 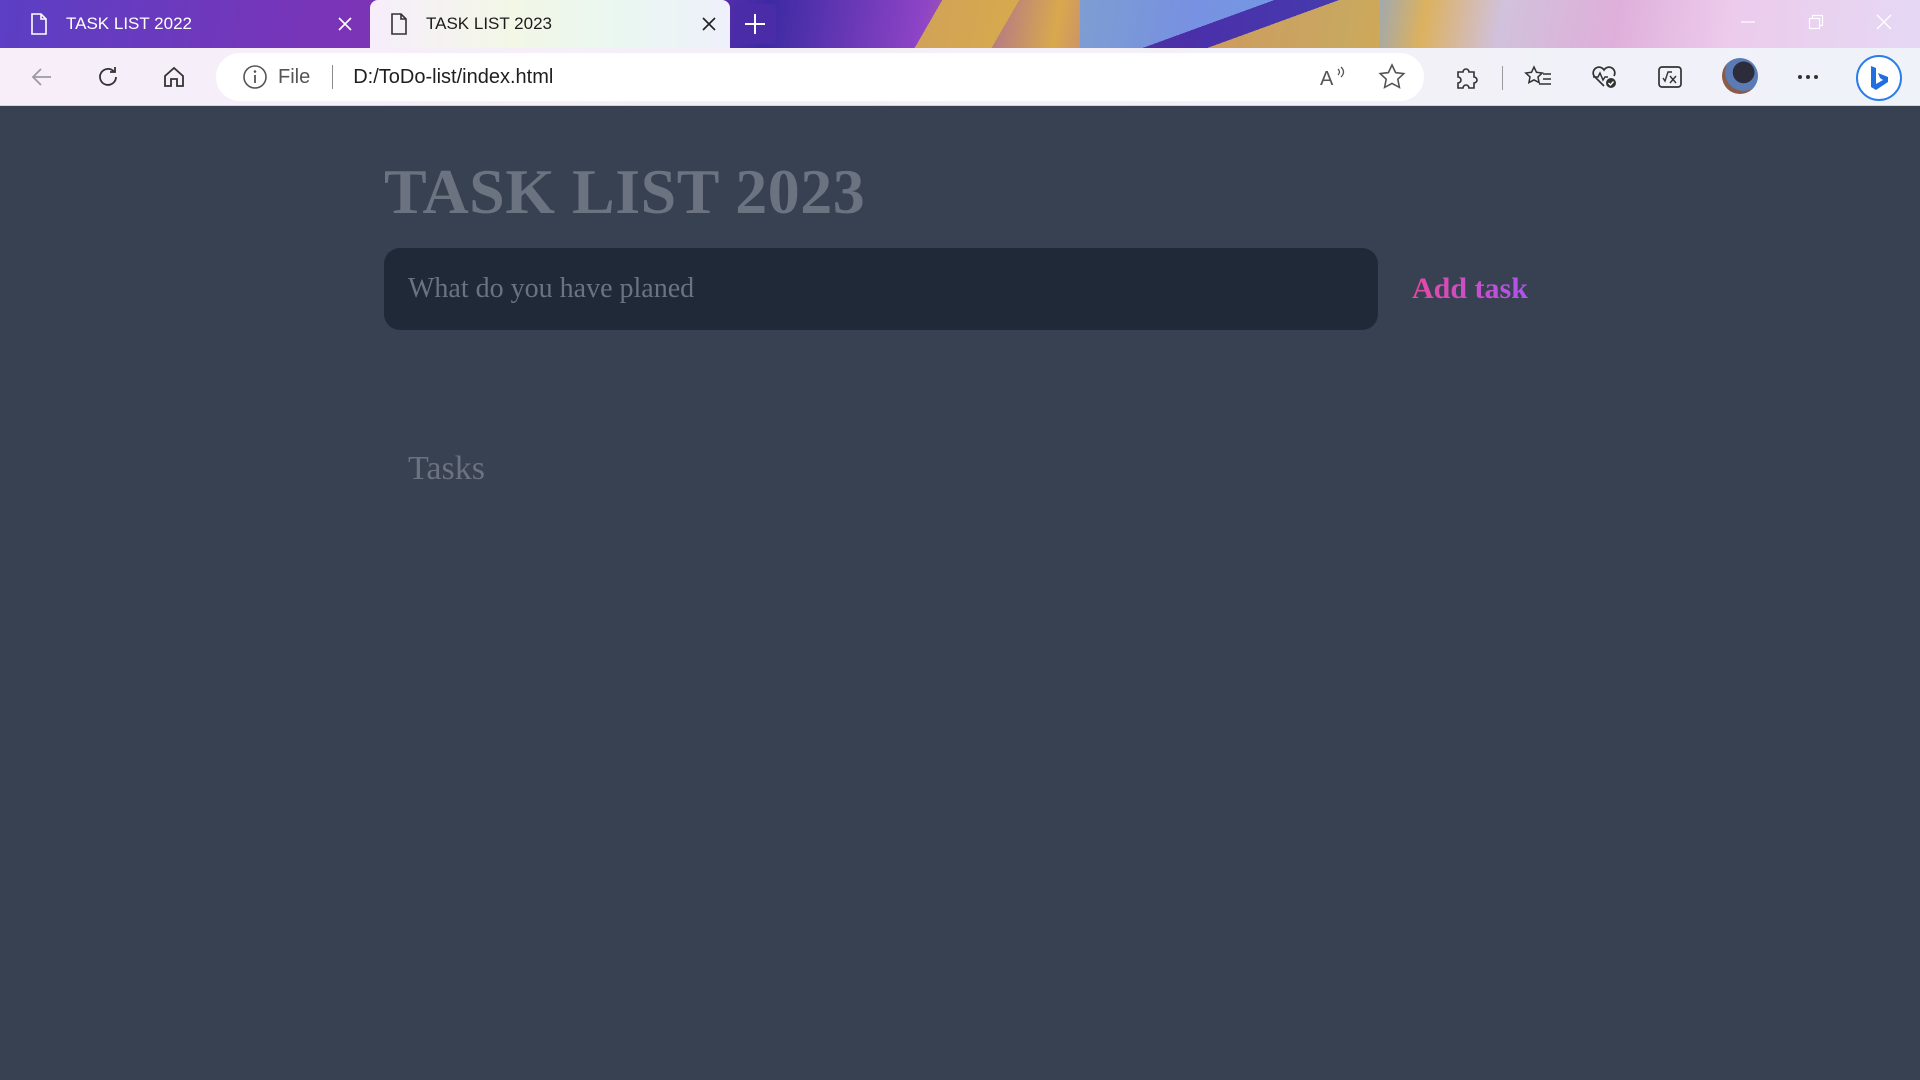 I want to click on scheme-label: File, so click(x=294, y=76).